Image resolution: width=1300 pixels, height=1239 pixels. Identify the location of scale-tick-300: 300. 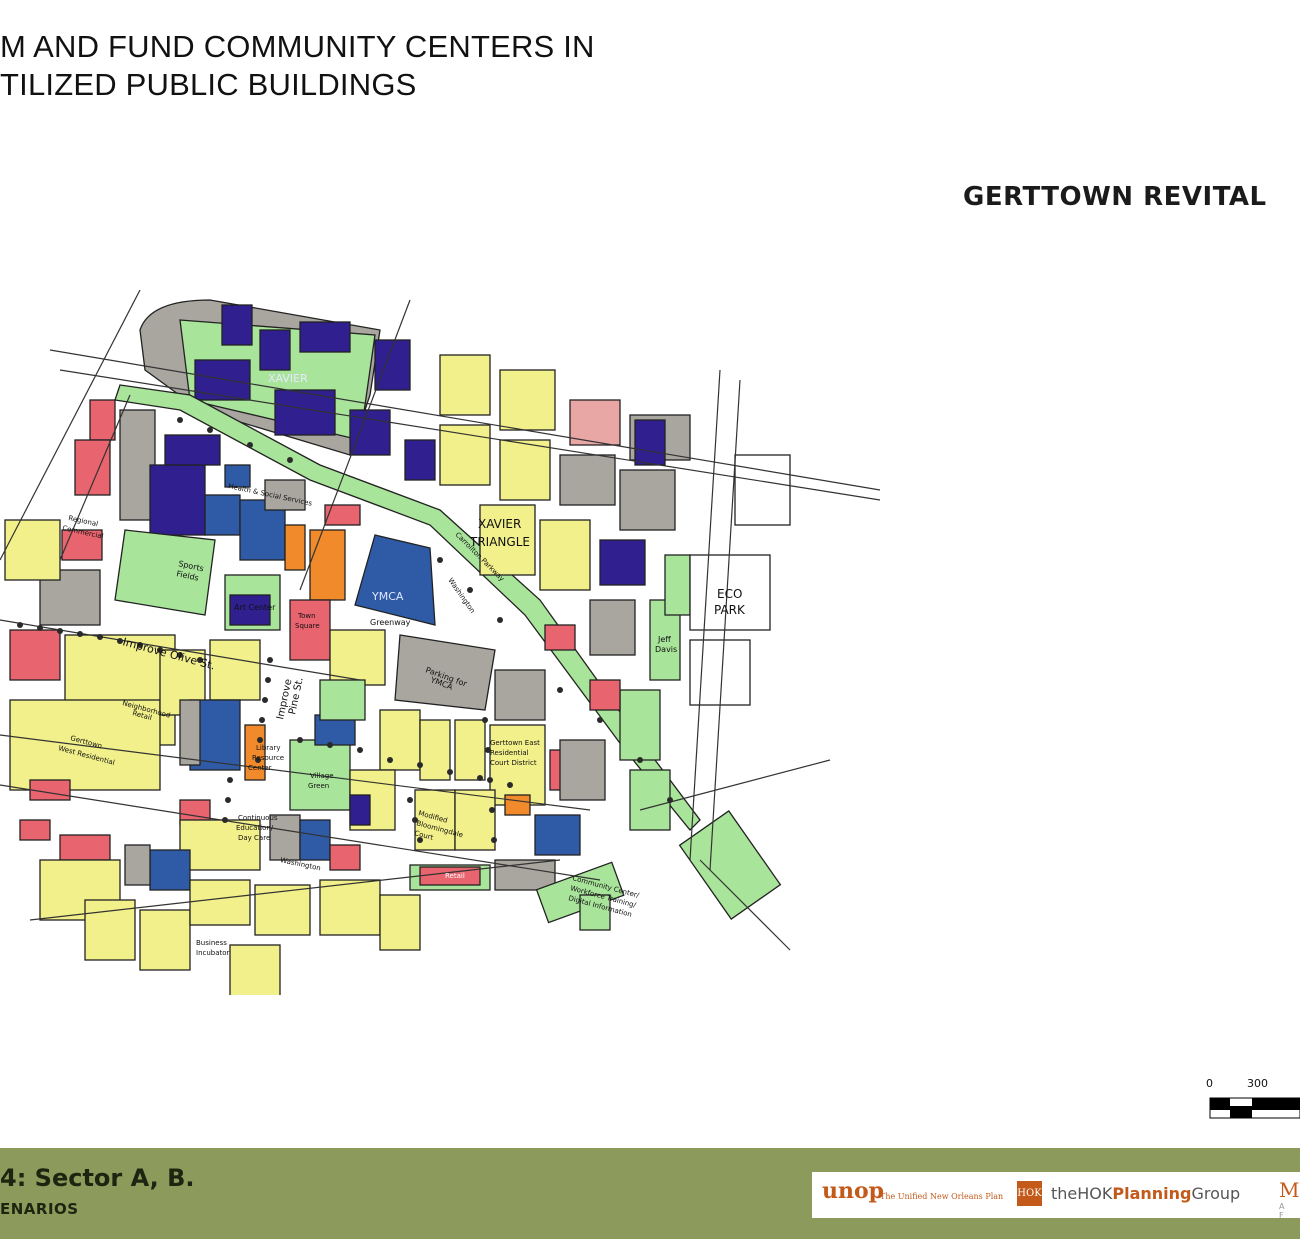
(1257, 1083).